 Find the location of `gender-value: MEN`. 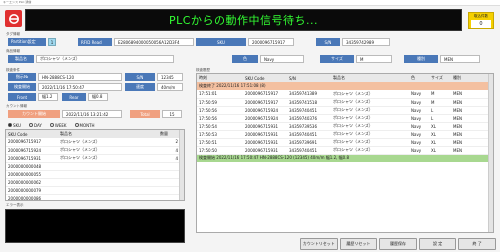

gender-value: MEN is located at coordinates (460, 59).